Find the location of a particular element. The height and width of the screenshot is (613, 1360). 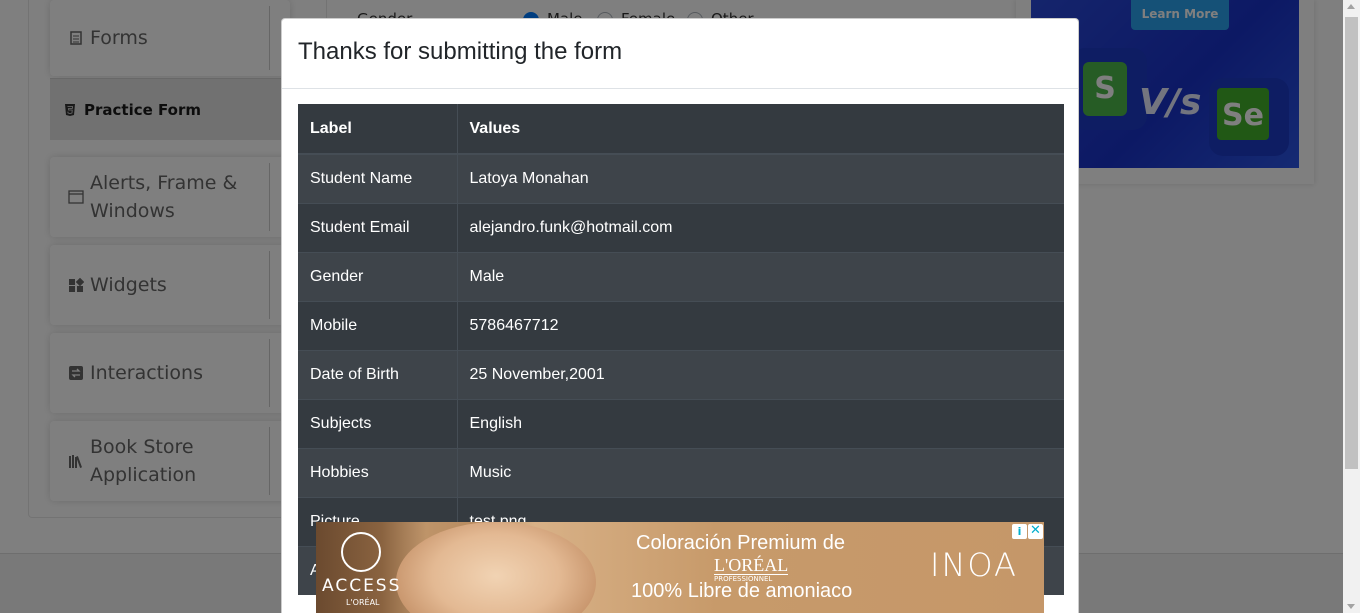

column-header-label: Label is located at coordinates (378, 129).